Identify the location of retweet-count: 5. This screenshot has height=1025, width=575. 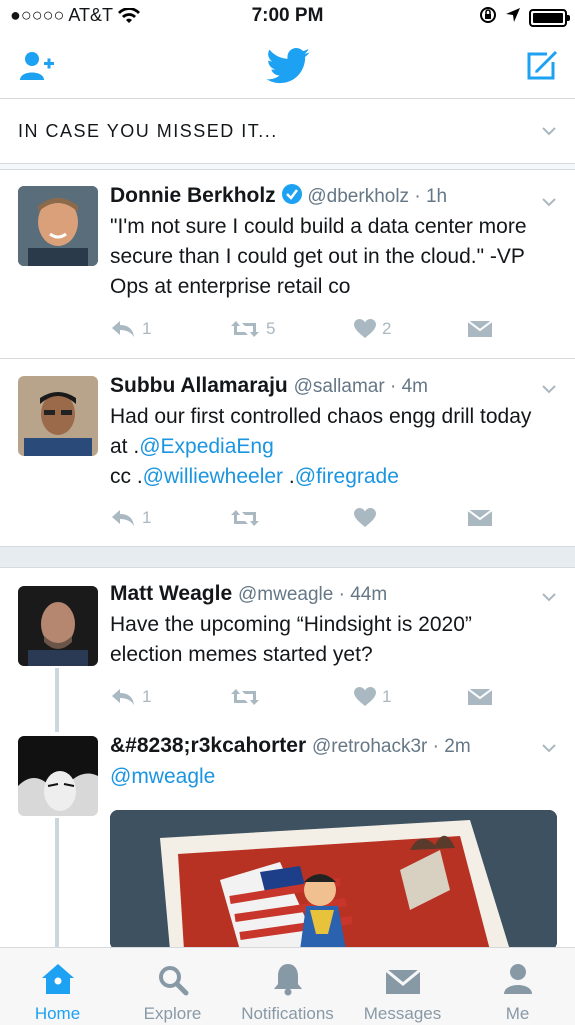
(271, 328).